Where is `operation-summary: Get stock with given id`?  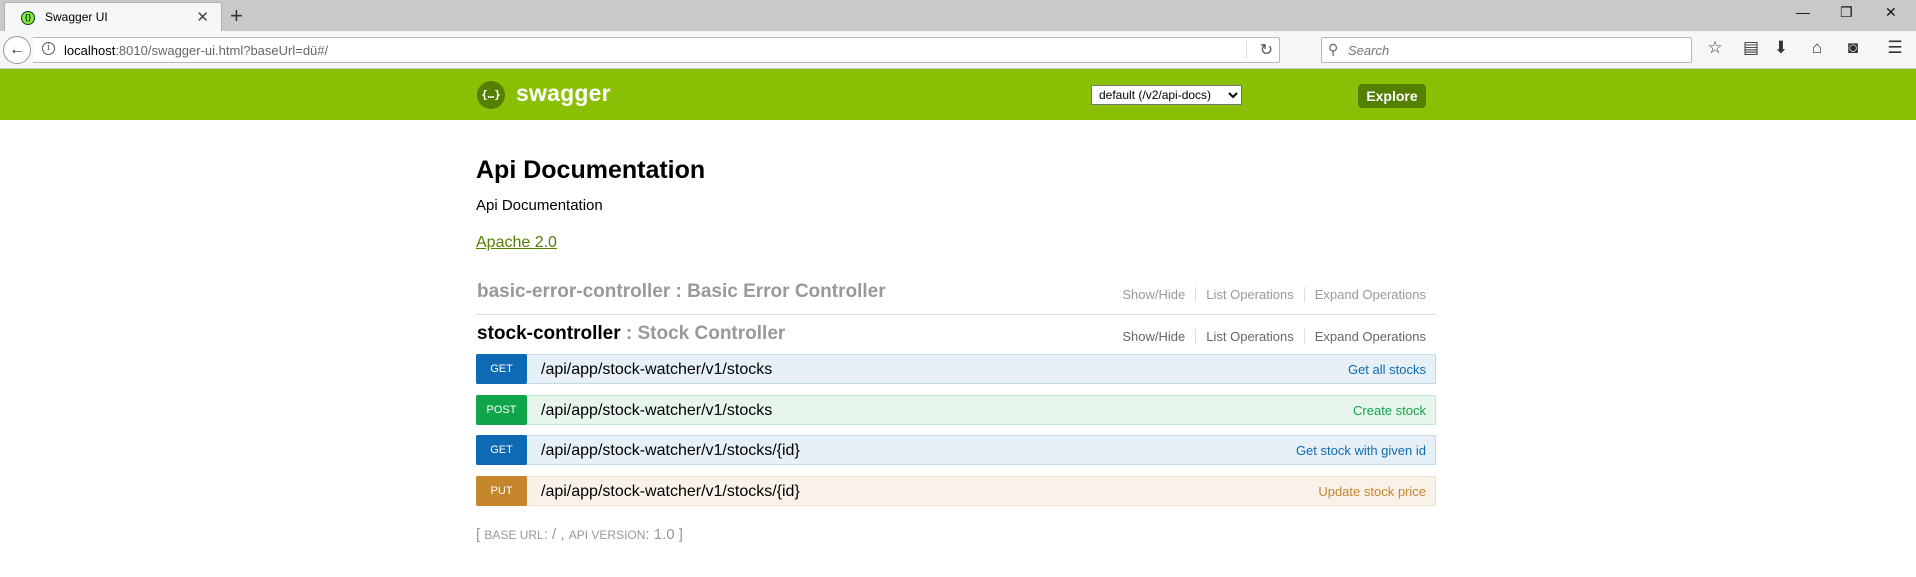
operation-summary: Get stock with given id is located at coordinates (1361, 450).